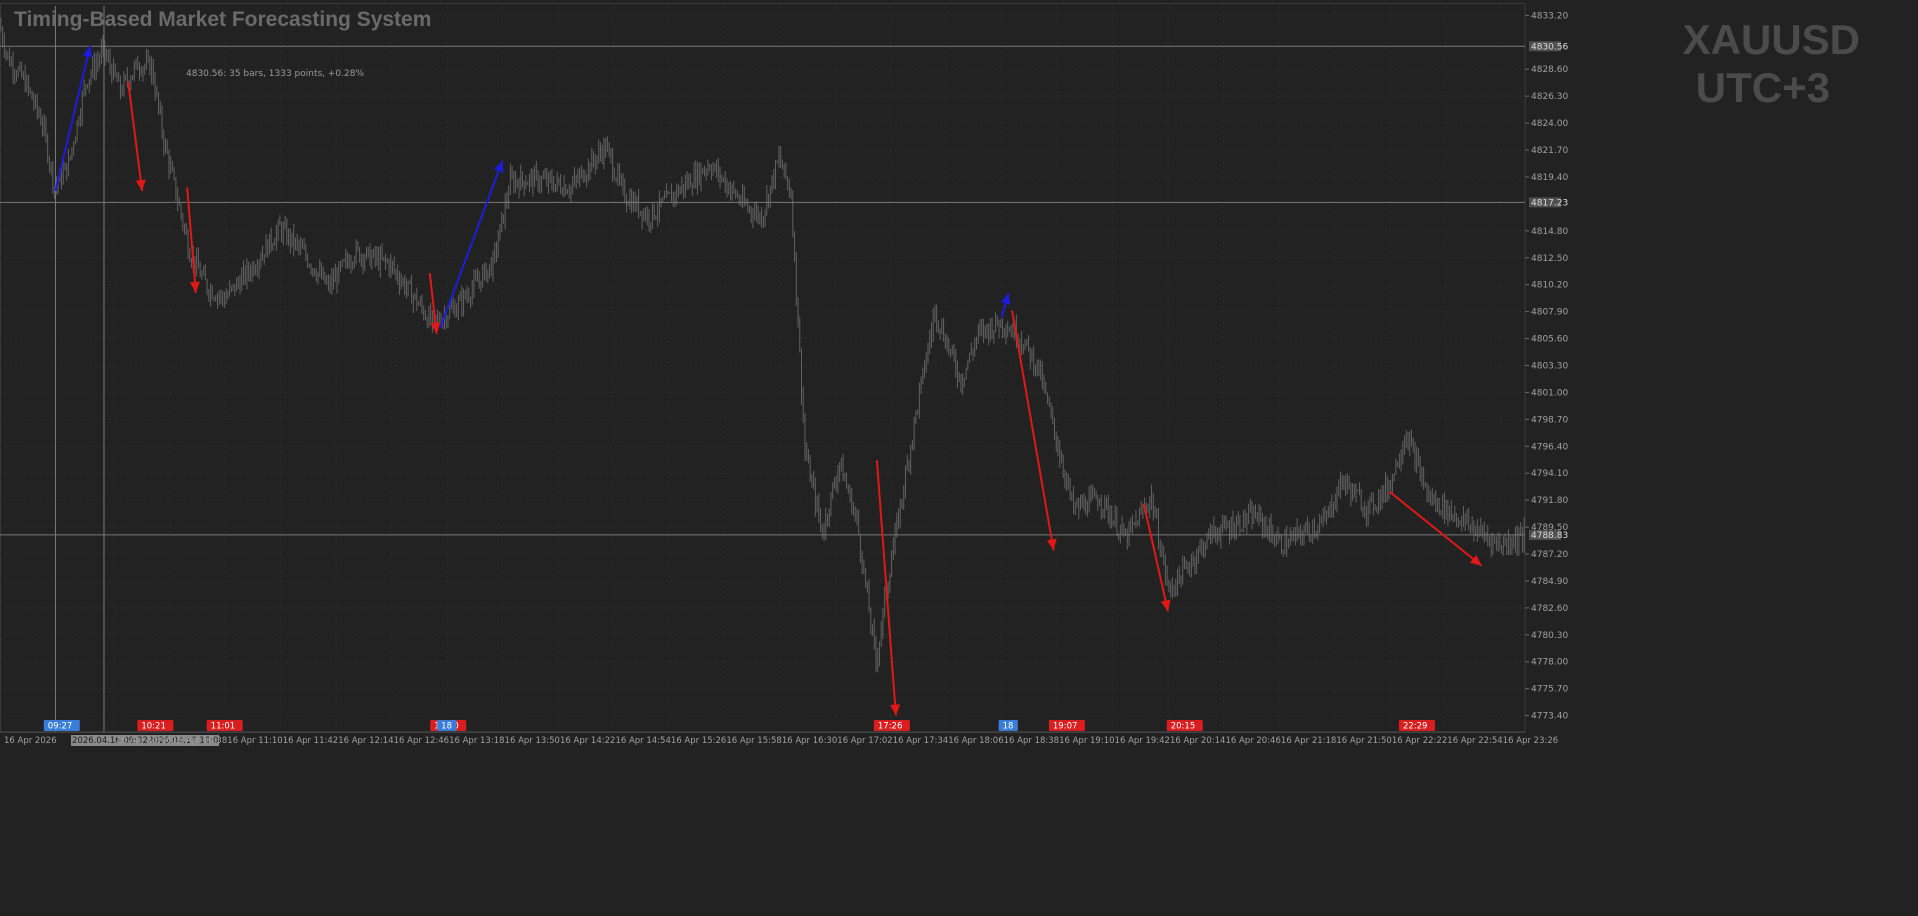 The image size is (1918, 916). I want to click on time-label: 16 Apr 13:18, so click(476, 741).